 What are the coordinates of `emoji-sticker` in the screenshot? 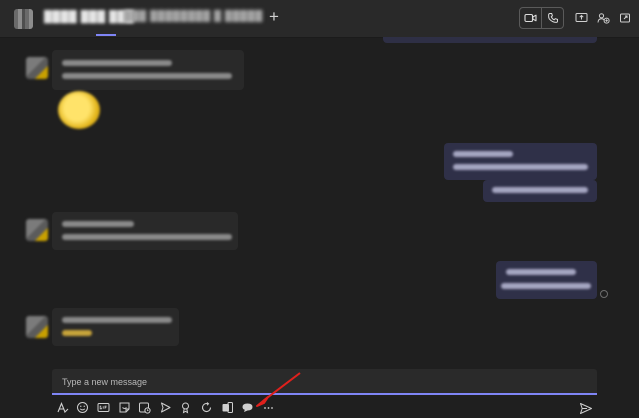 It's located at (79, 110).